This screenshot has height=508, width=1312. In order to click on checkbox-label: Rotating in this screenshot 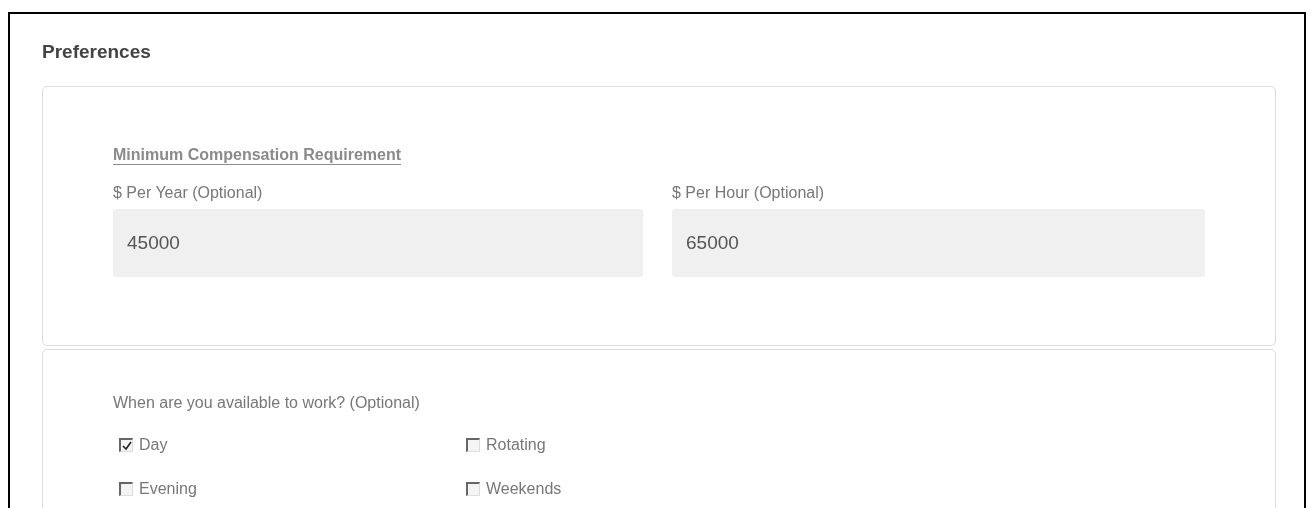, I will do `click(516, 445)`.